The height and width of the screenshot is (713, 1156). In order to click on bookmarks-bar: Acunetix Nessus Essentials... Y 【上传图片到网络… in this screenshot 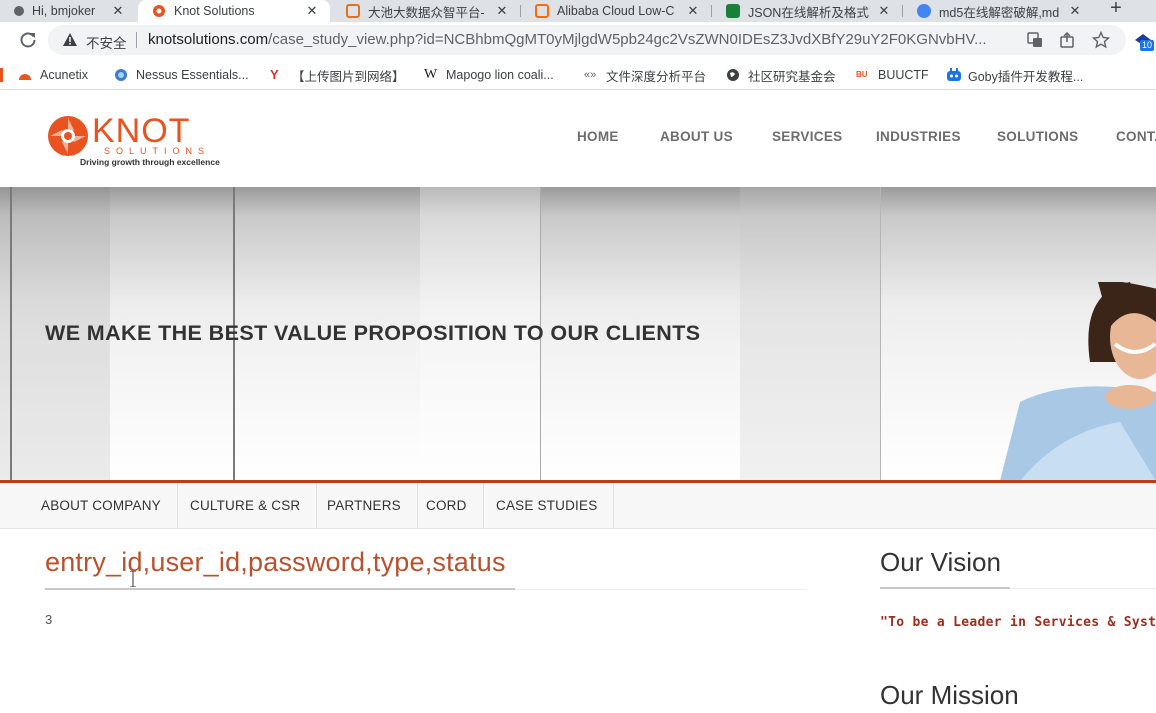, I will do `click(578, 74)`.